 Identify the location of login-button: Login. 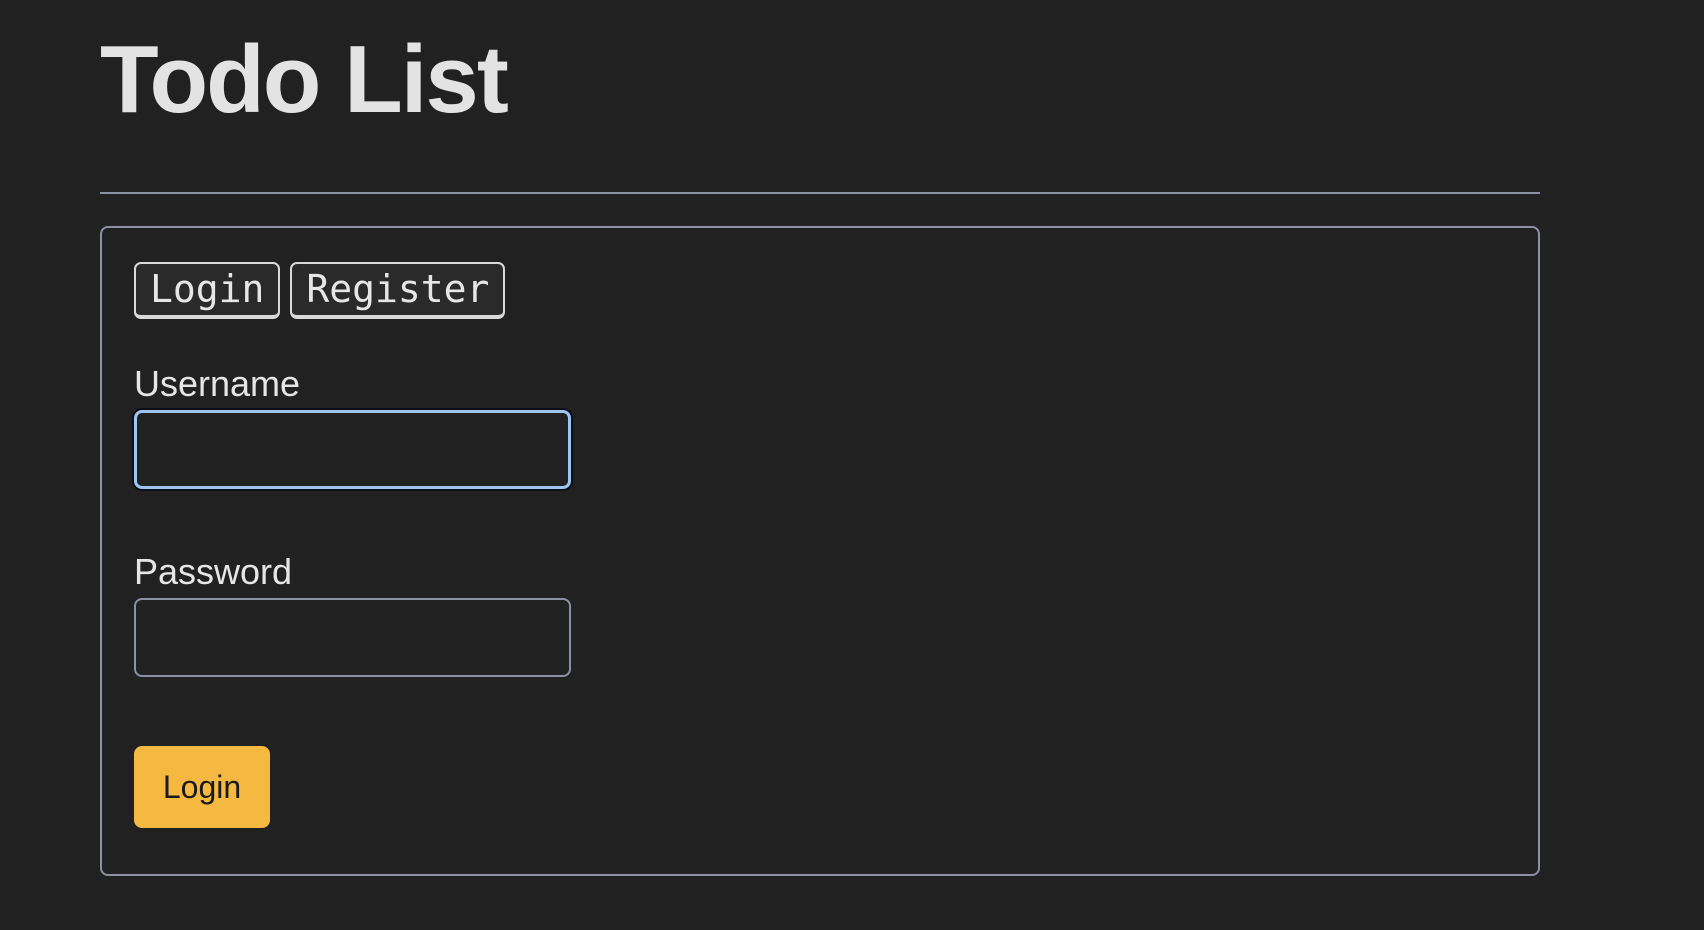
(202, 787).